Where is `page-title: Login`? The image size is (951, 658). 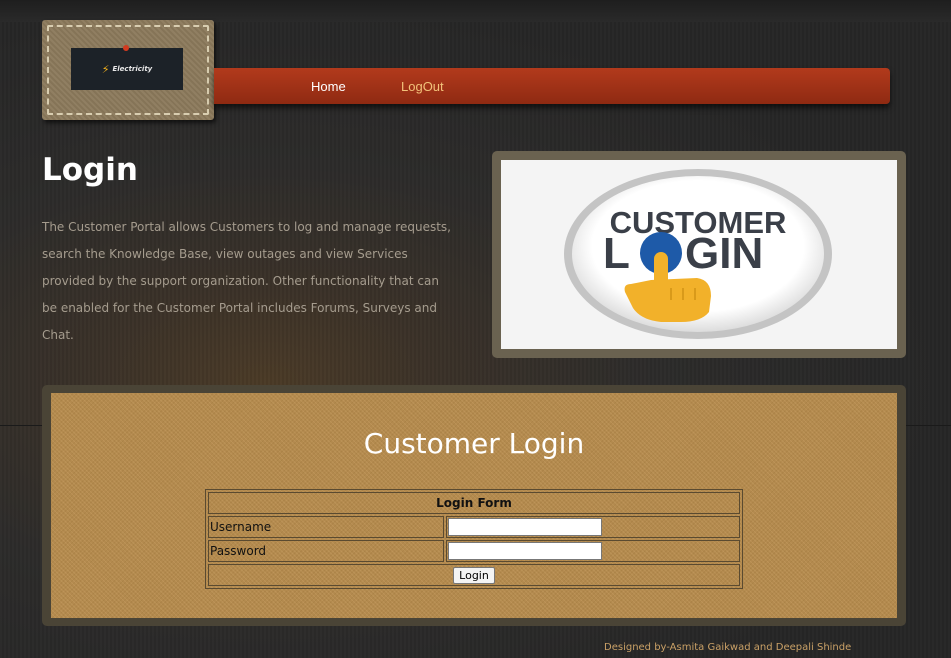
page-title: Login is located at coordinates (90, 170).